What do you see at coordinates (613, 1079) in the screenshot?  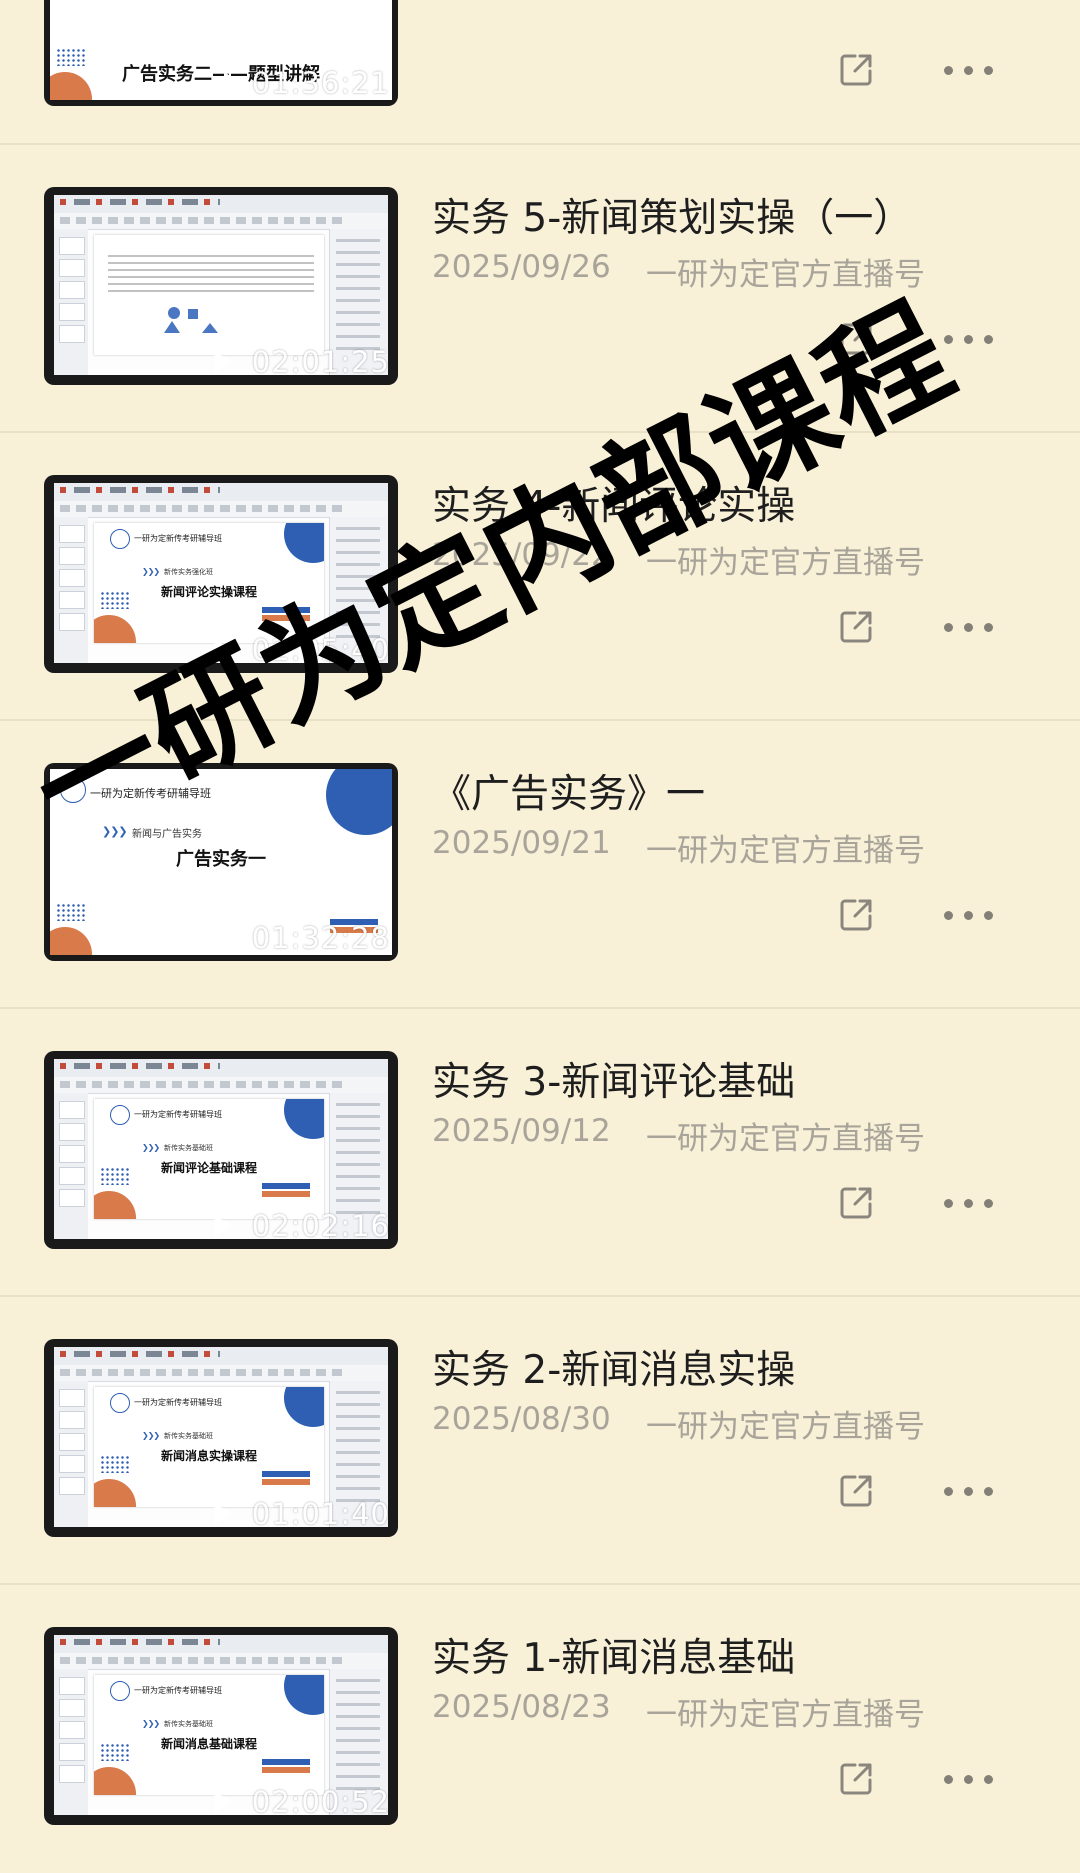 I see `video-title: 实务 3-新闻评论基础` at bounding box center [613, 1079].